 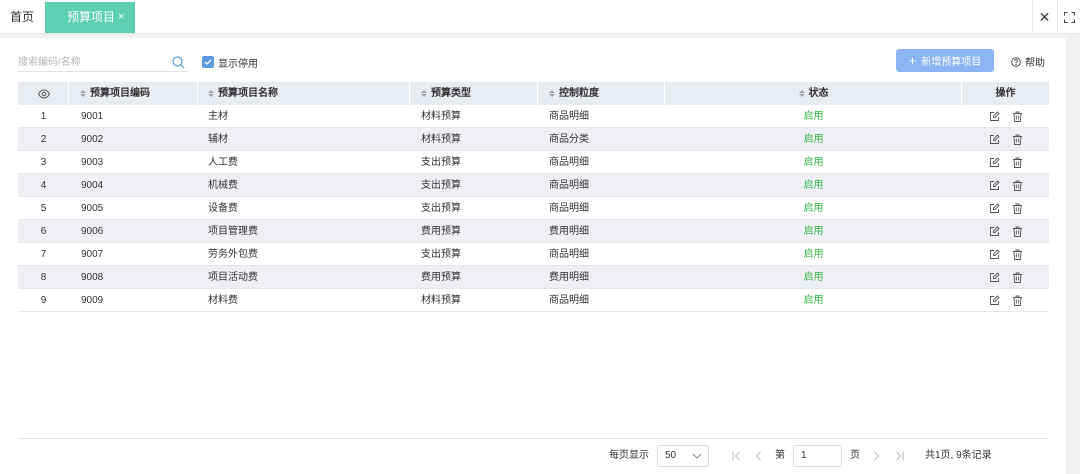 What do you see at coordinates (533, 300) in the screenshot?
I see `table-row: 9 9009 材料费 材料预算 商品明细 启用` at bounding box center [533, 300].